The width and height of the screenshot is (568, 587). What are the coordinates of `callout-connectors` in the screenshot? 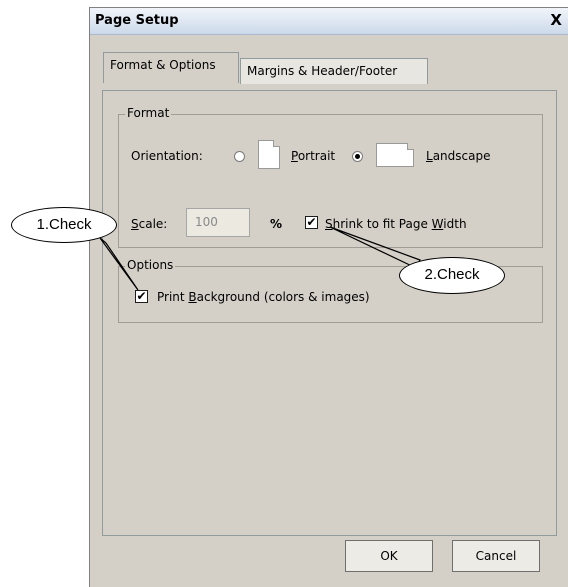 It's located at (260, 258).